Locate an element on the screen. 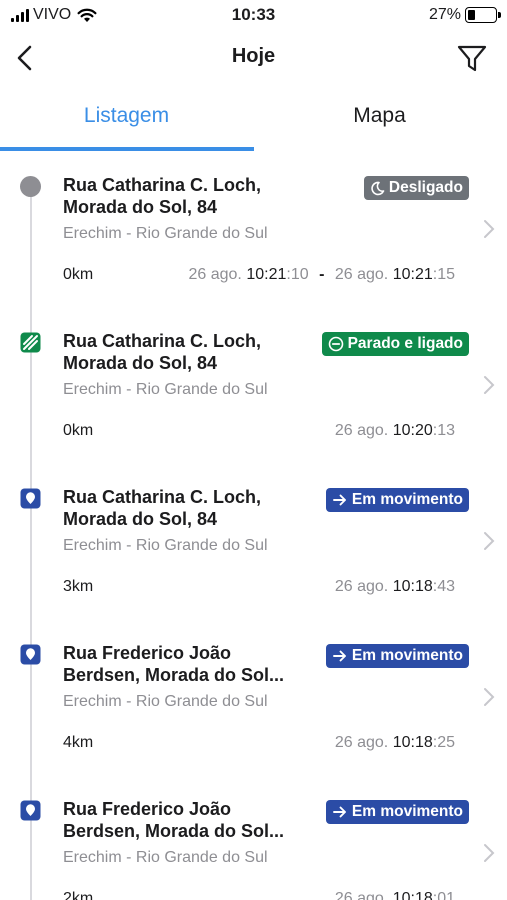 This screenshot has width=507, height=900. status-label: Desligado is located at coordinates (425, 187).